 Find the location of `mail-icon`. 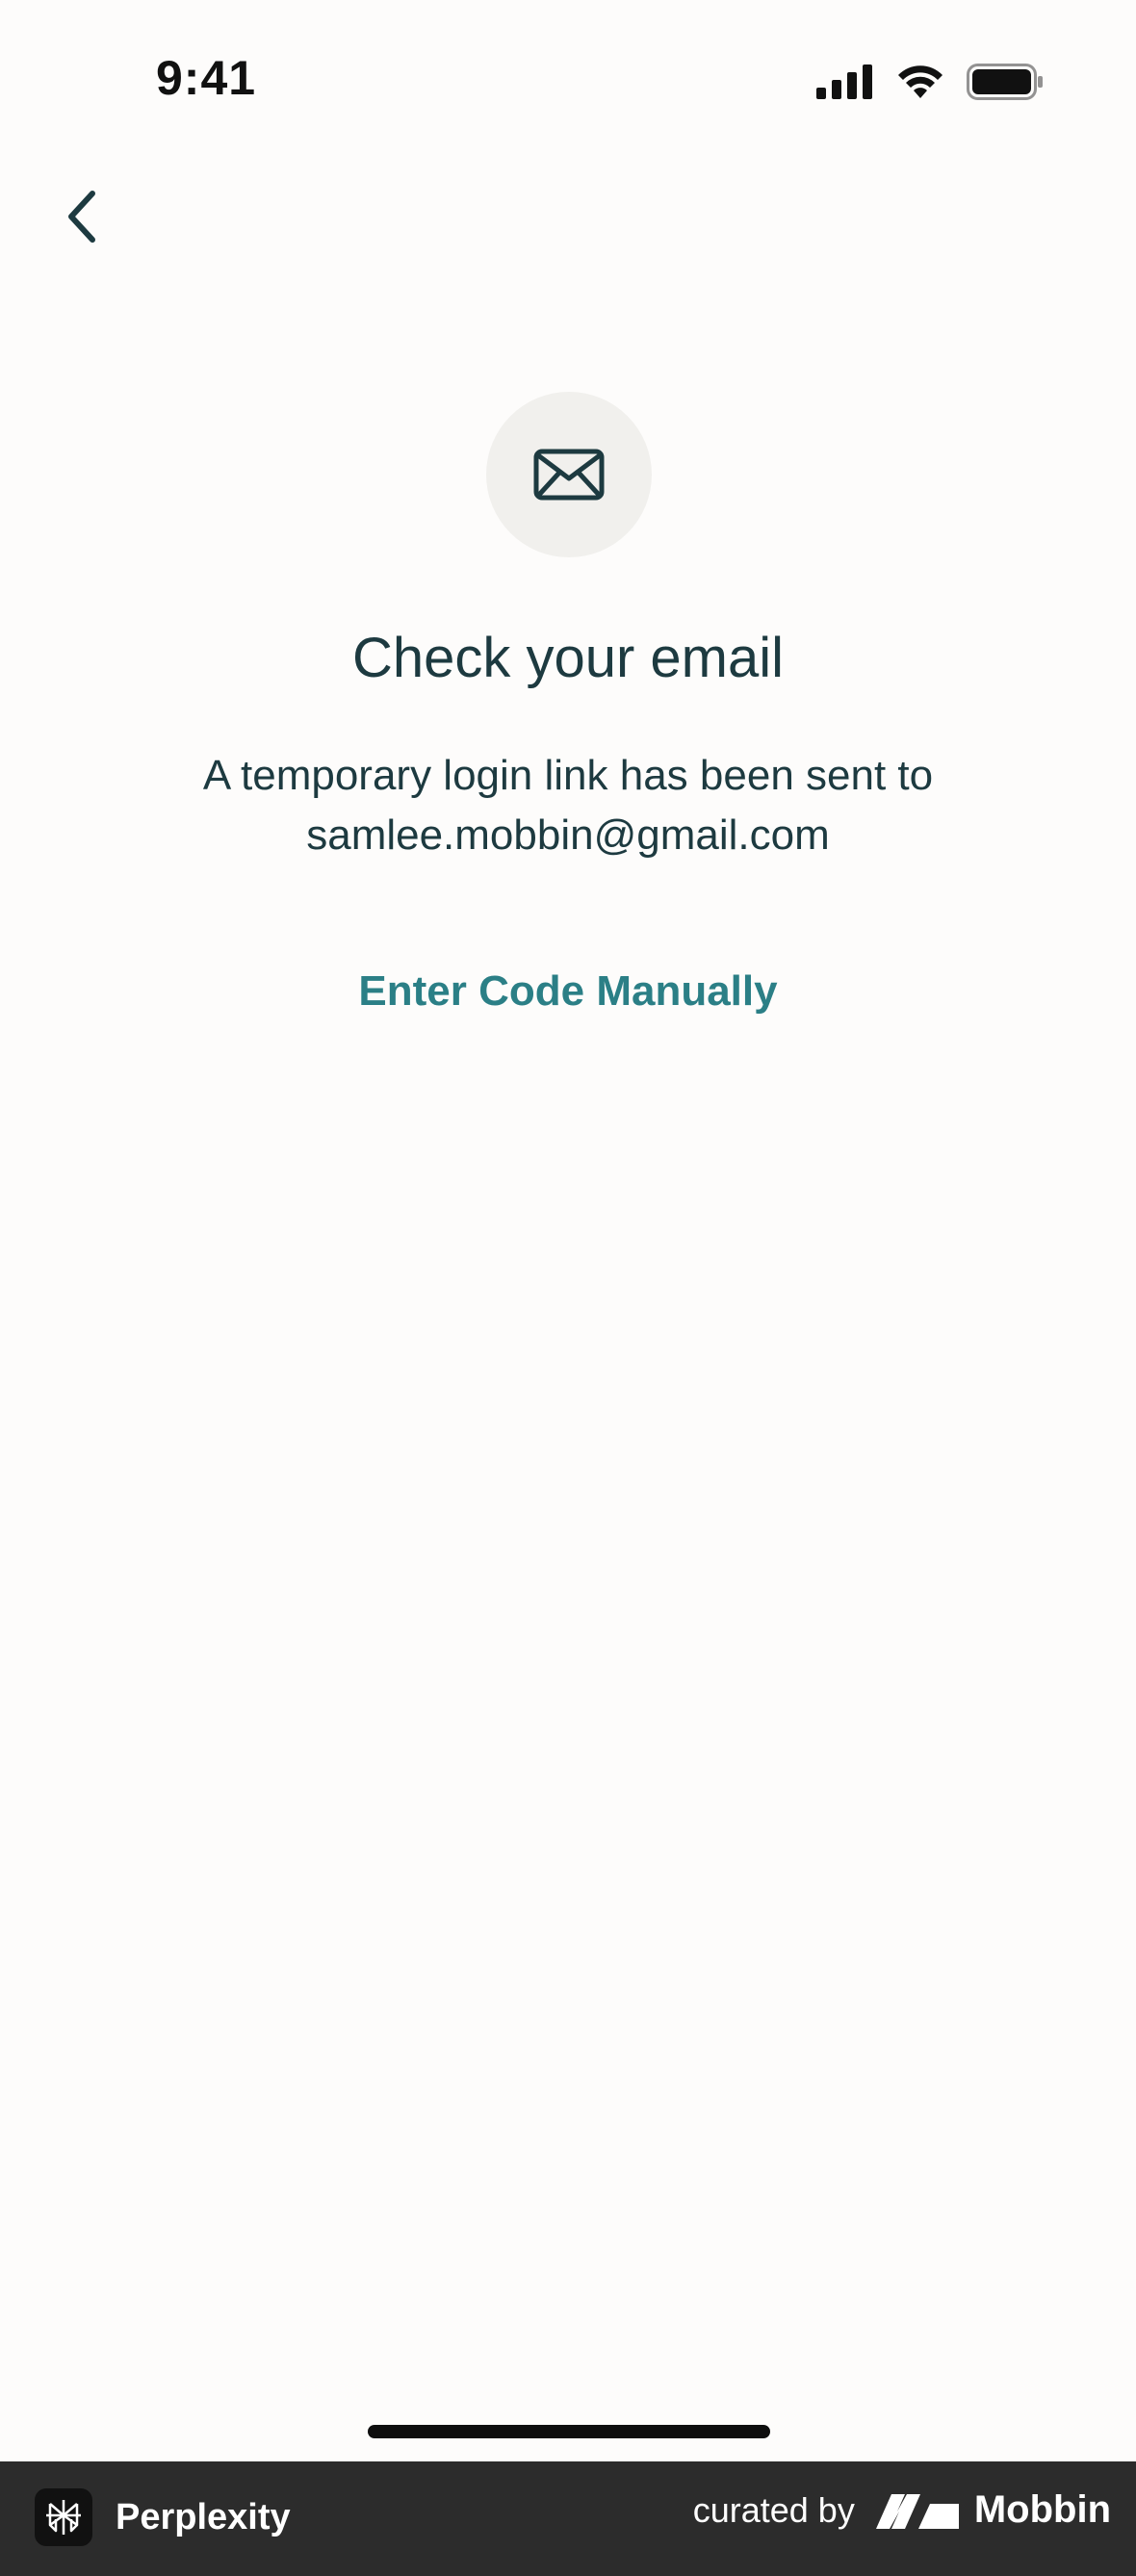

mail-icon is located at coordinates (569, 475).